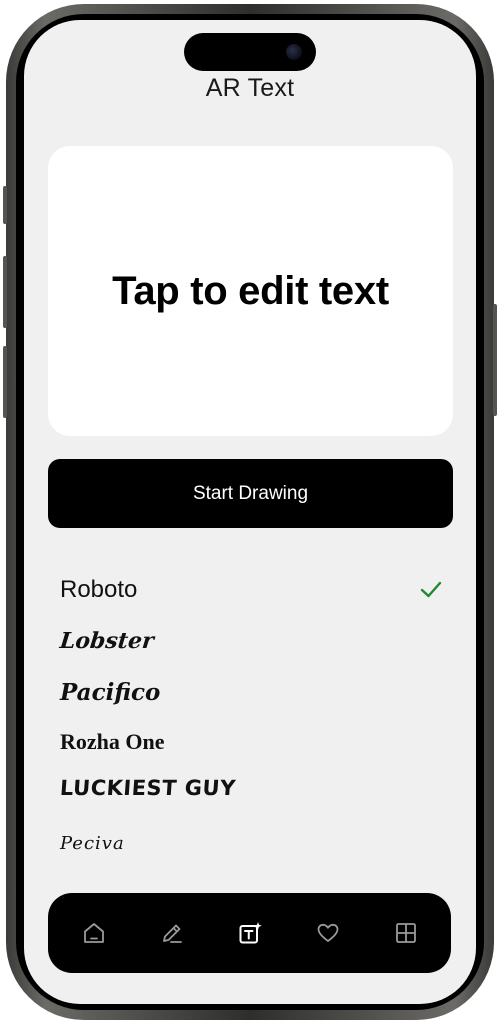 Image resolution: width=500 pixels, height=1024 pixels. Describe the element at coordinates (250, 88) in the screenshot. I see `page-title: AR Text` at that location.